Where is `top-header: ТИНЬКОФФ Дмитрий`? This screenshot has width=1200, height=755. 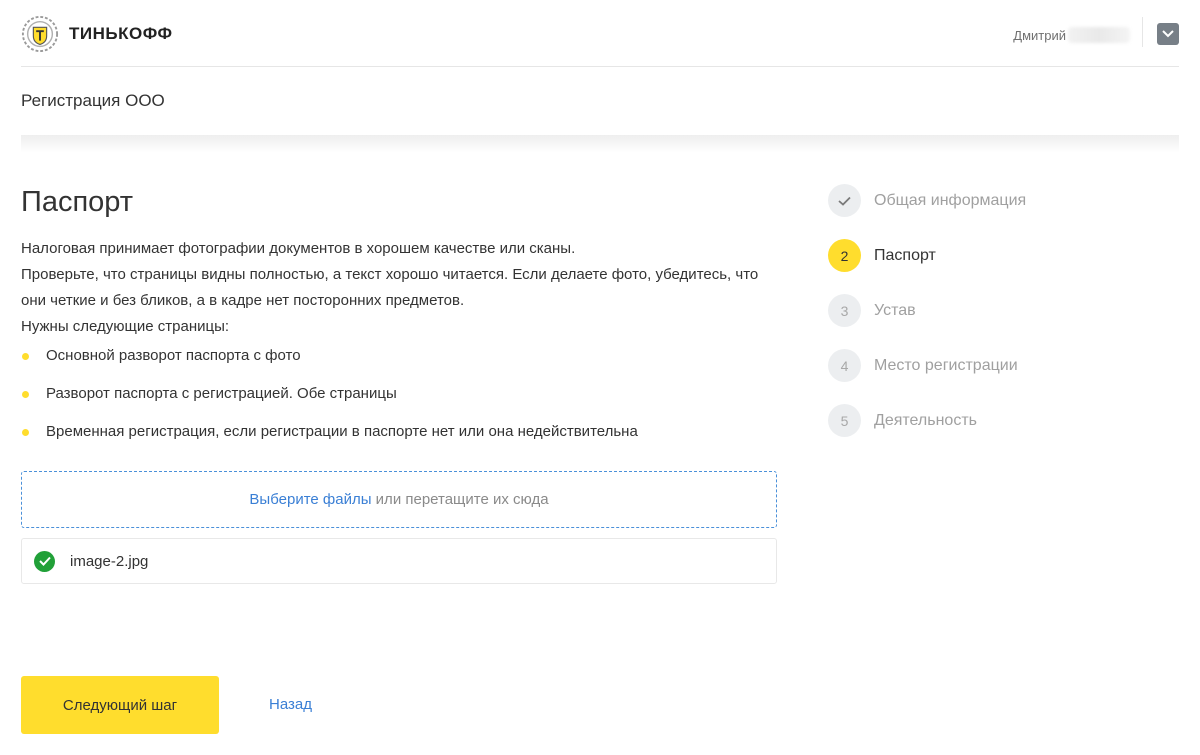
top-header: ТИНЬКОФФ Дмитрий is located at coordinates (600, 33).